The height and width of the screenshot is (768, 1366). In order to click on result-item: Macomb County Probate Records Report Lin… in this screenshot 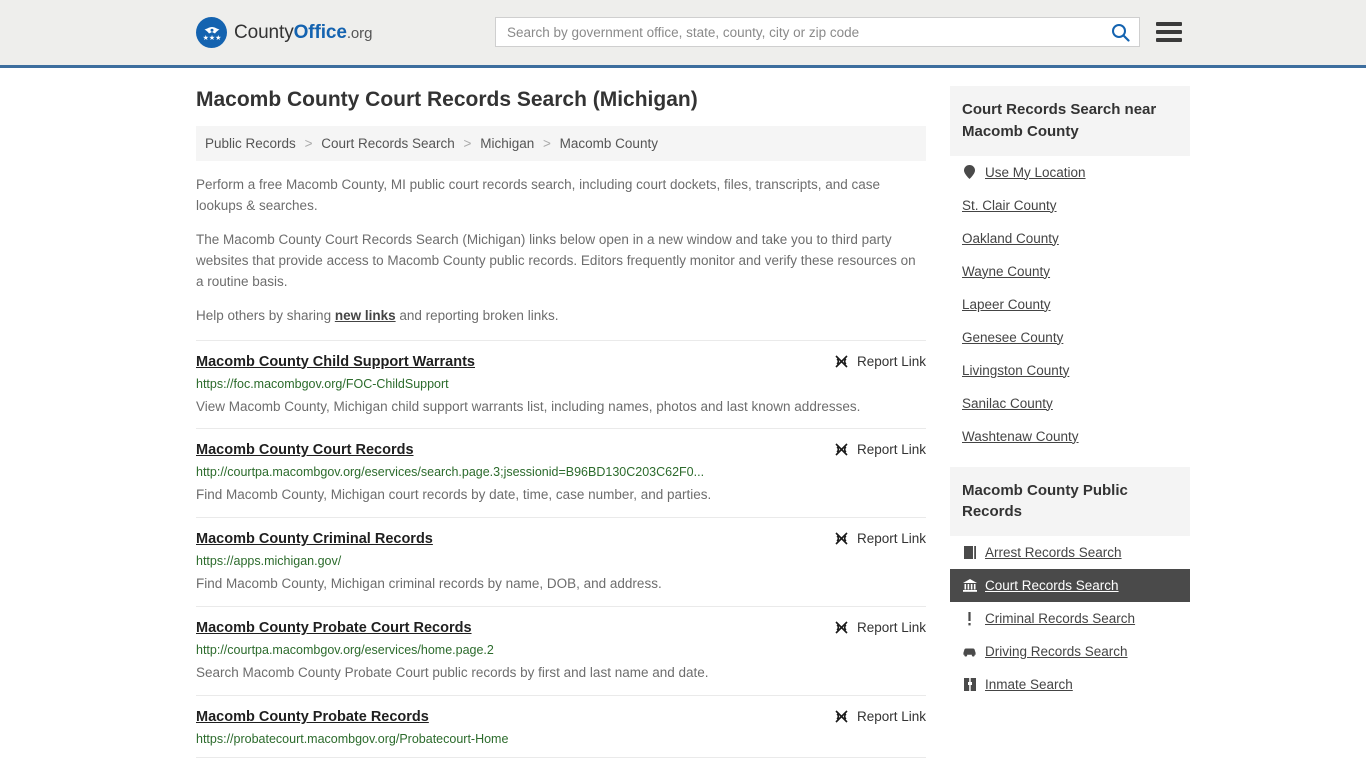, I will do `click(561, 727)`.